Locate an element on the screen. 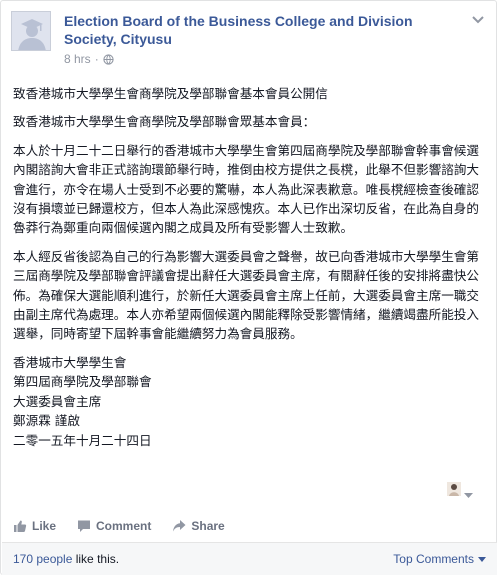 This screenshot has height=575, width=497. thumbs-up-icon is located at coordinates (20, 526).